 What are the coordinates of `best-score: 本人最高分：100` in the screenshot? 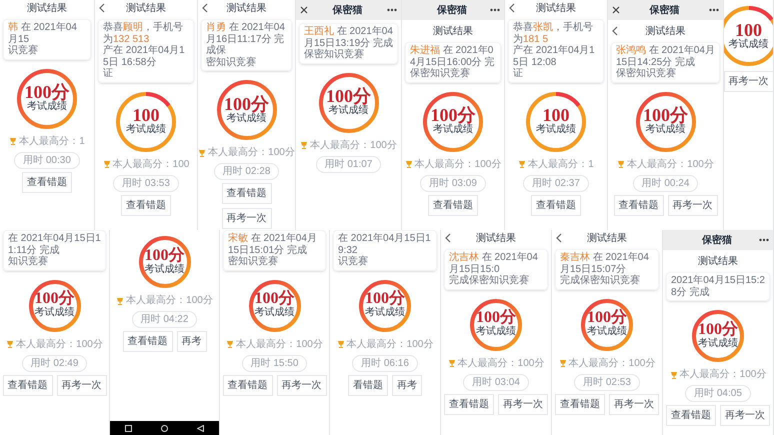 It's located at (151, 165).